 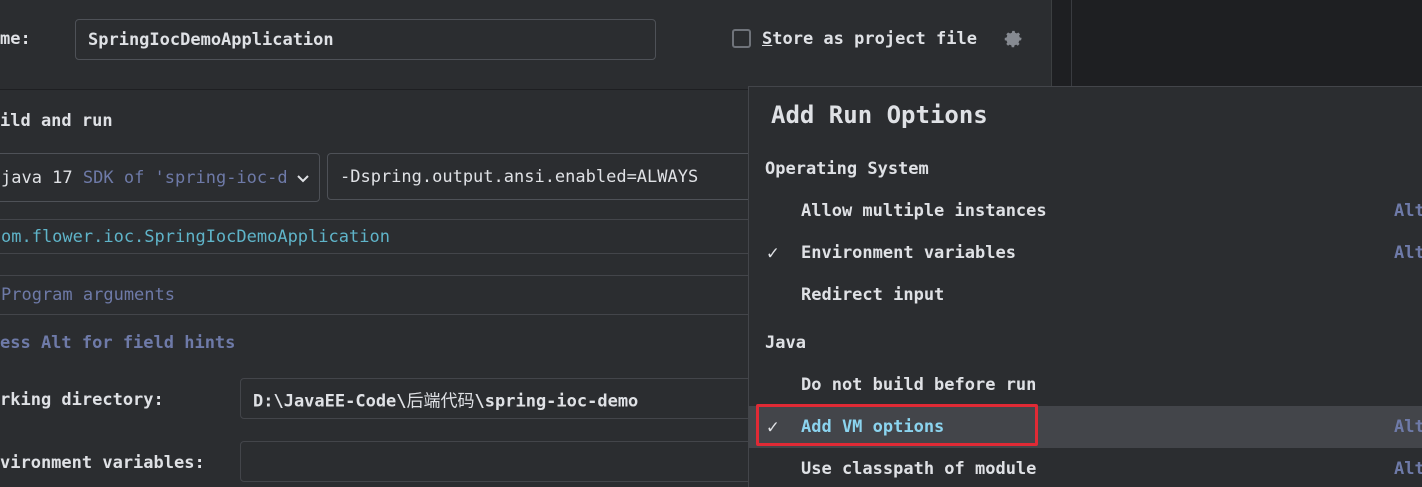 I want to click on program-arguments-placeholder: Program arguments, so click(x=88, y=295).